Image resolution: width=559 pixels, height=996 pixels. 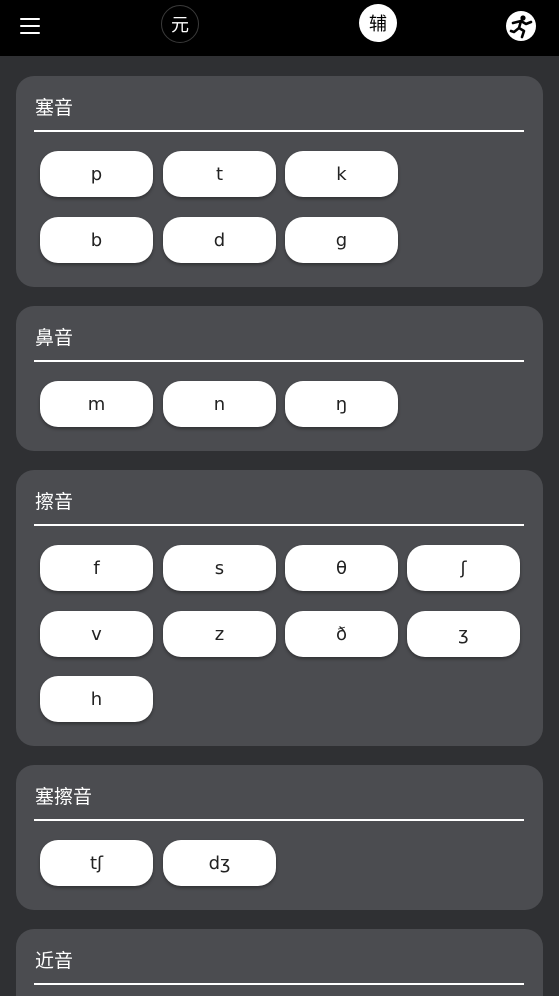 What do you see at coordinates (463, 634) in the screenshot?
I see `sound-button: ʒ` at bounding box center [463, 634].